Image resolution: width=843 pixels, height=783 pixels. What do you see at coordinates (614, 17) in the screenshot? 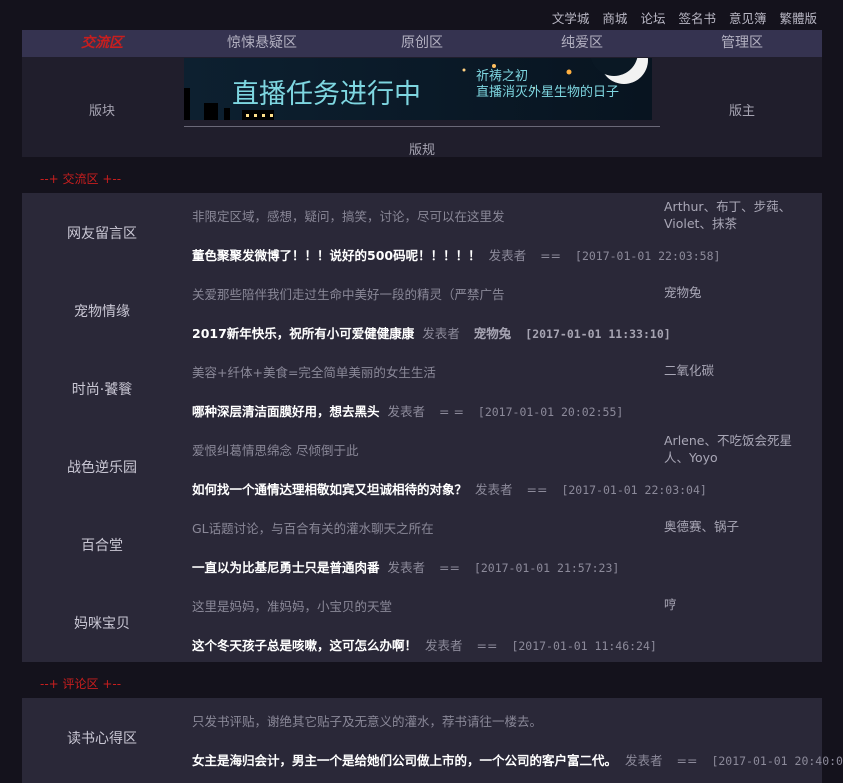
I see `topnav-mall: 商城` at bounding box center [614, 17].